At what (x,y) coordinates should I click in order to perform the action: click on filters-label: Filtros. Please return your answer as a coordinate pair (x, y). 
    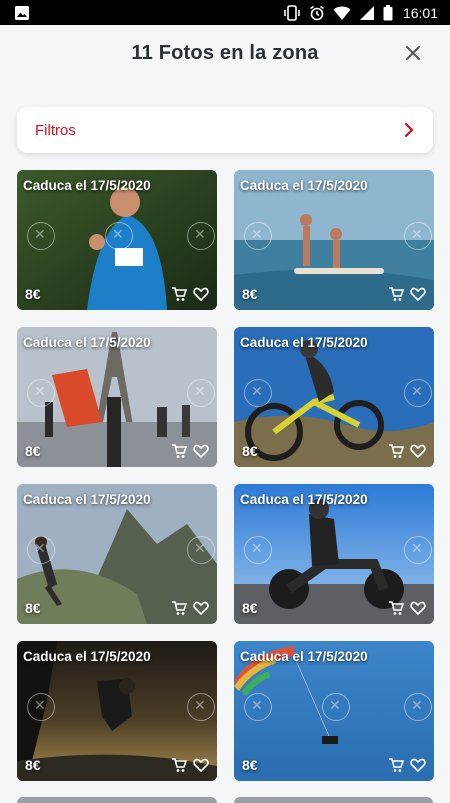
    Looking at the image, I should click on (55, 130).